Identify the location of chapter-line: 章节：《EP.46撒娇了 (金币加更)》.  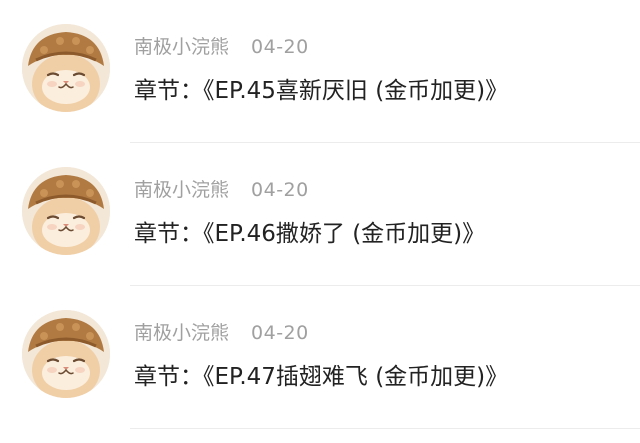
(309, 234).